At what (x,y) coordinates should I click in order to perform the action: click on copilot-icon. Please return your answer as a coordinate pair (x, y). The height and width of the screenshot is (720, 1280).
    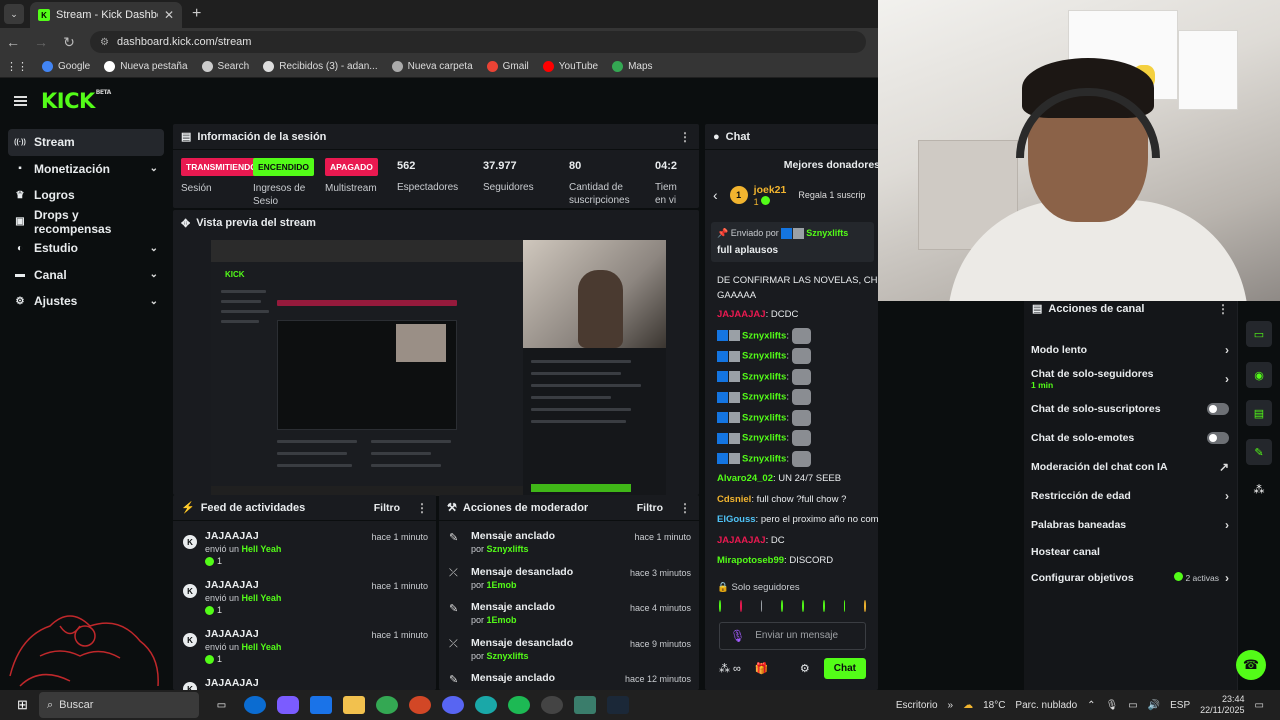
    Looking at the image, I should click on (287, 705).